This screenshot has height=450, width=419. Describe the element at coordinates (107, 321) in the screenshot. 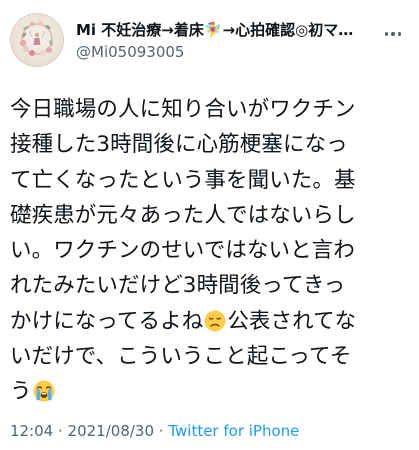

I see `tweet-line-part: かけになってるよね` at that location.